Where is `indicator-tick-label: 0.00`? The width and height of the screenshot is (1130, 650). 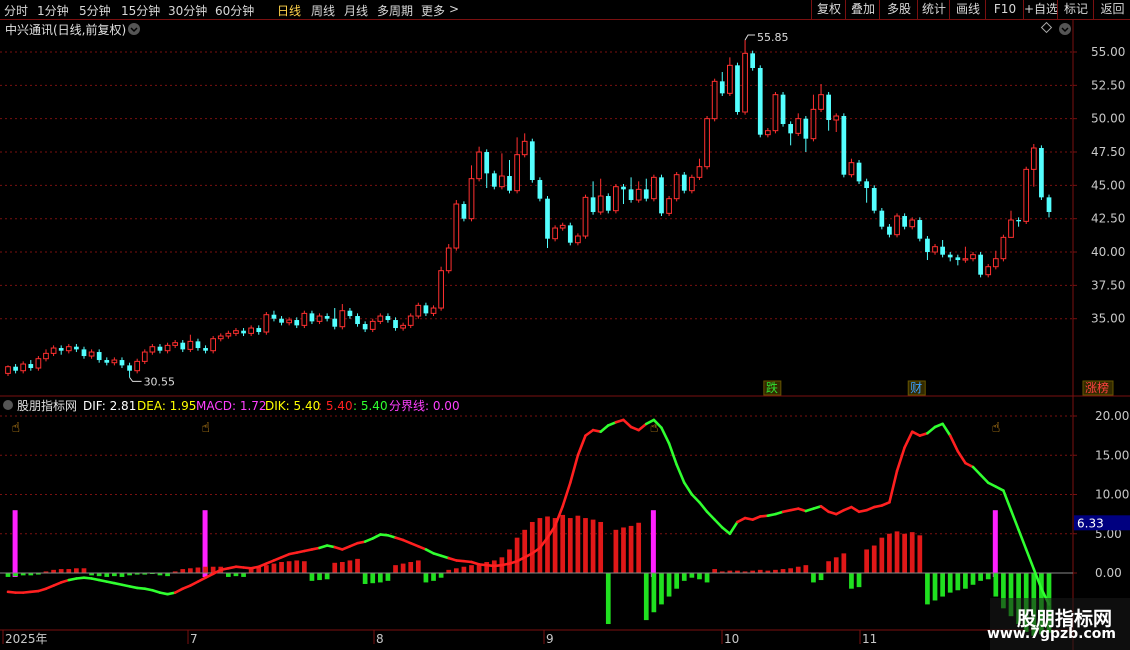
indicator-tick-label: 0.00 is located at coordinates (1108, 573).